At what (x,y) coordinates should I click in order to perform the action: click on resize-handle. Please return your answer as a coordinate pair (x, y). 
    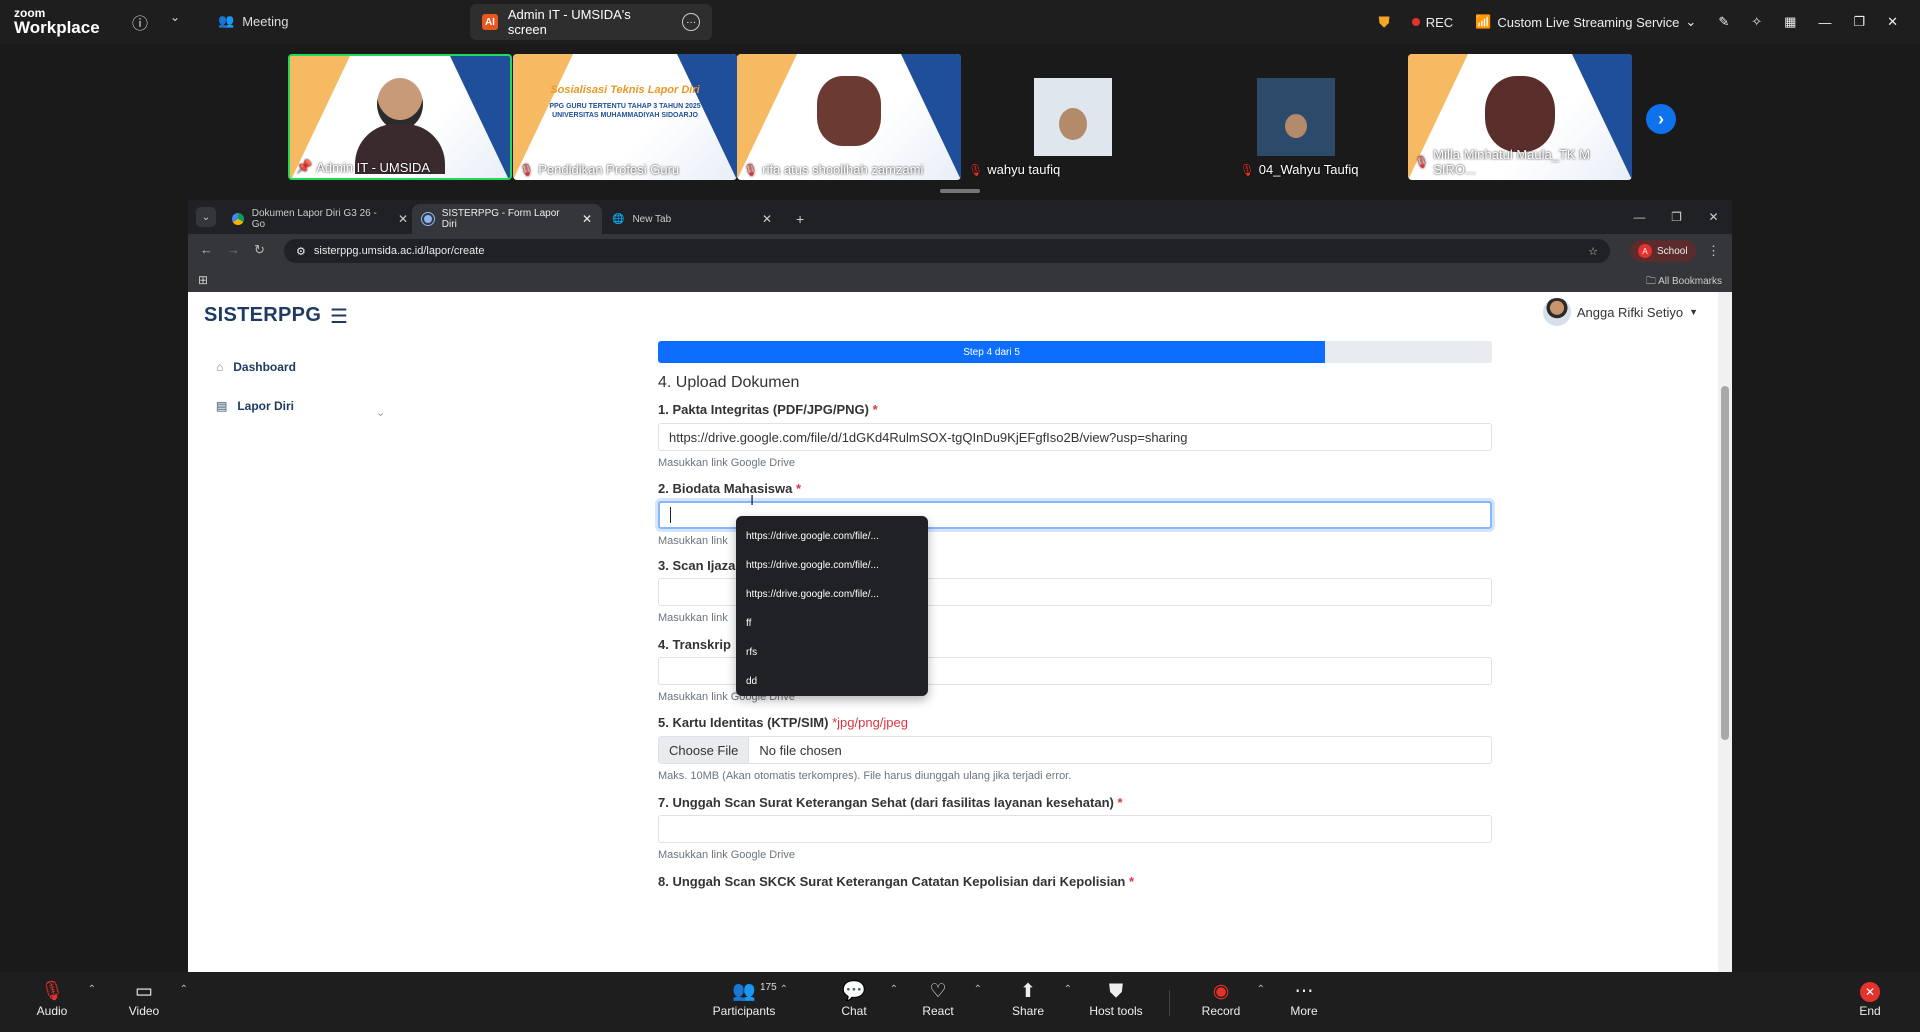
    Looking at the image, I should click on (960, 191).